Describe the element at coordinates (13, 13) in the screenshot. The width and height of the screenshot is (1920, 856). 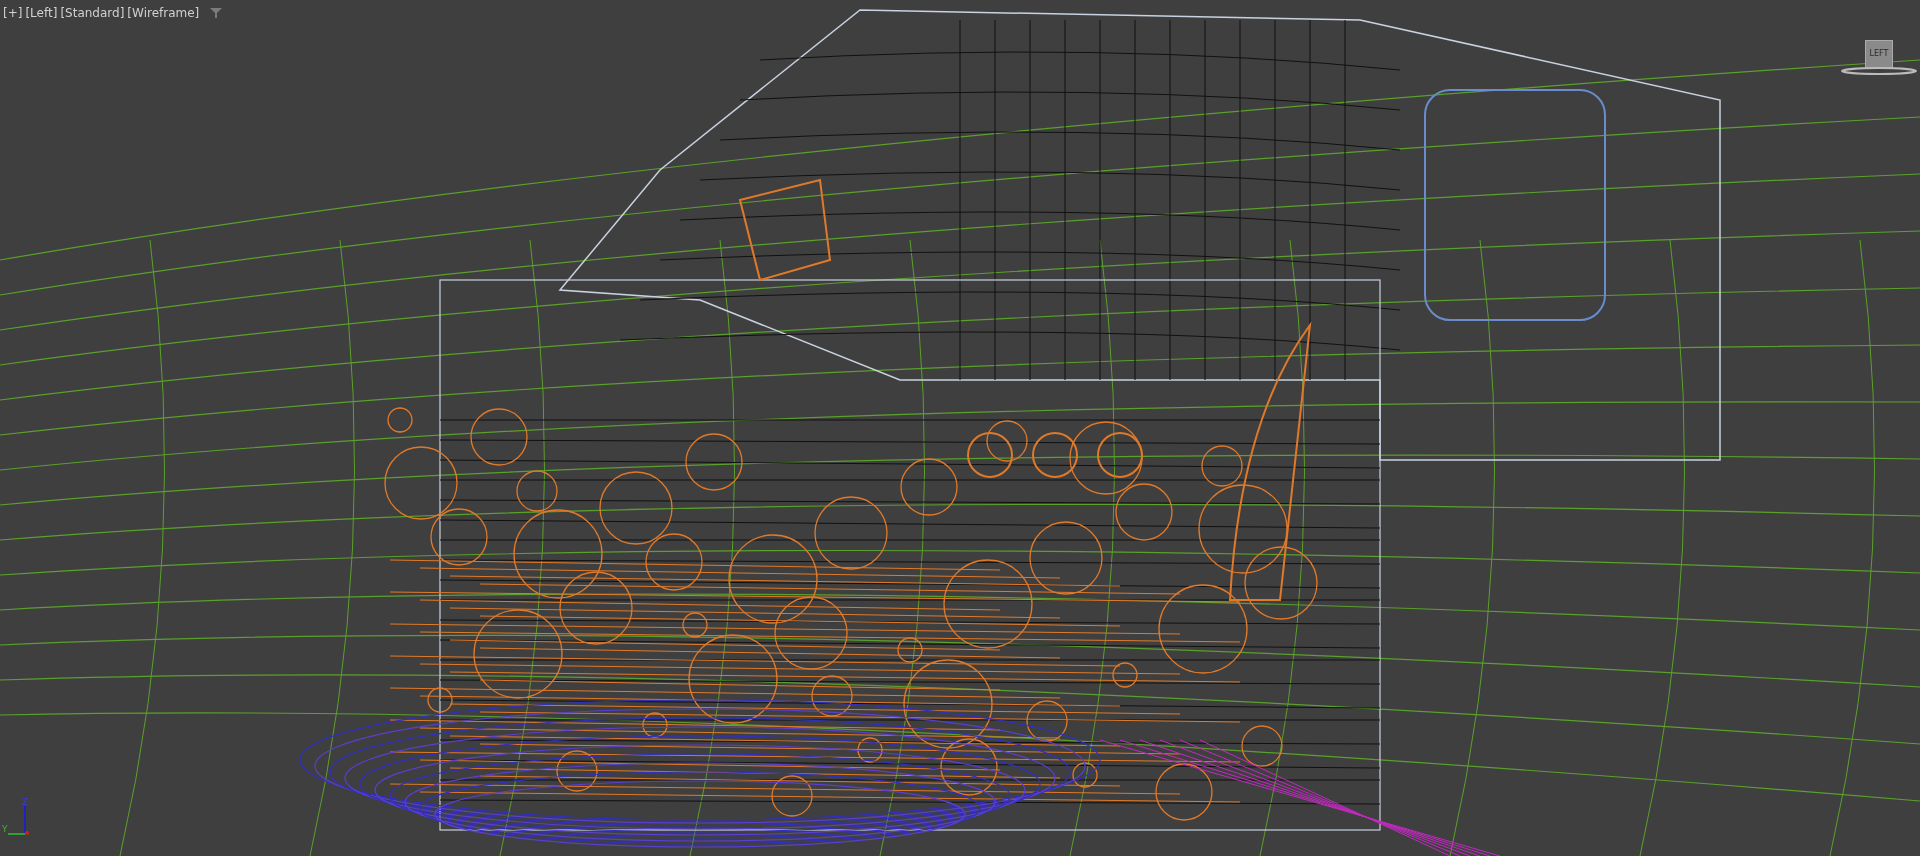
I see `viewport-label: [+]` at that location.